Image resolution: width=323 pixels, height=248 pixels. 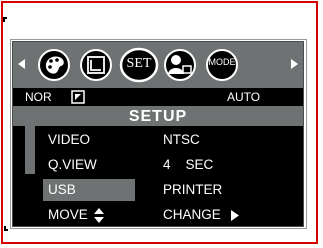 I want to click on left-arrow-icon, so click(x=21, y=64).